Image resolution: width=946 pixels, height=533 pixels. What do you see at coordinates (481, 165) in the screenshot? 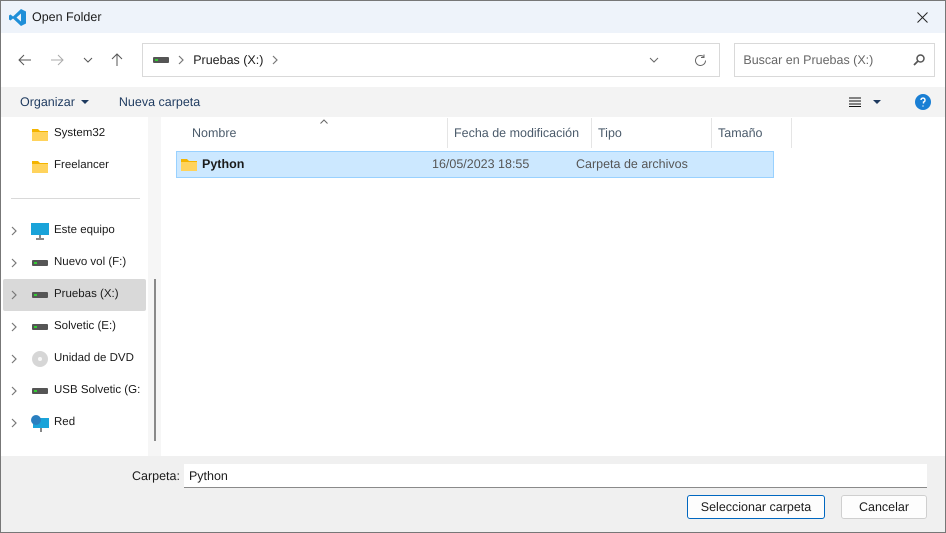
I see `modified-date: 16/05/2023 18:55` at bounding box center [481, 165].